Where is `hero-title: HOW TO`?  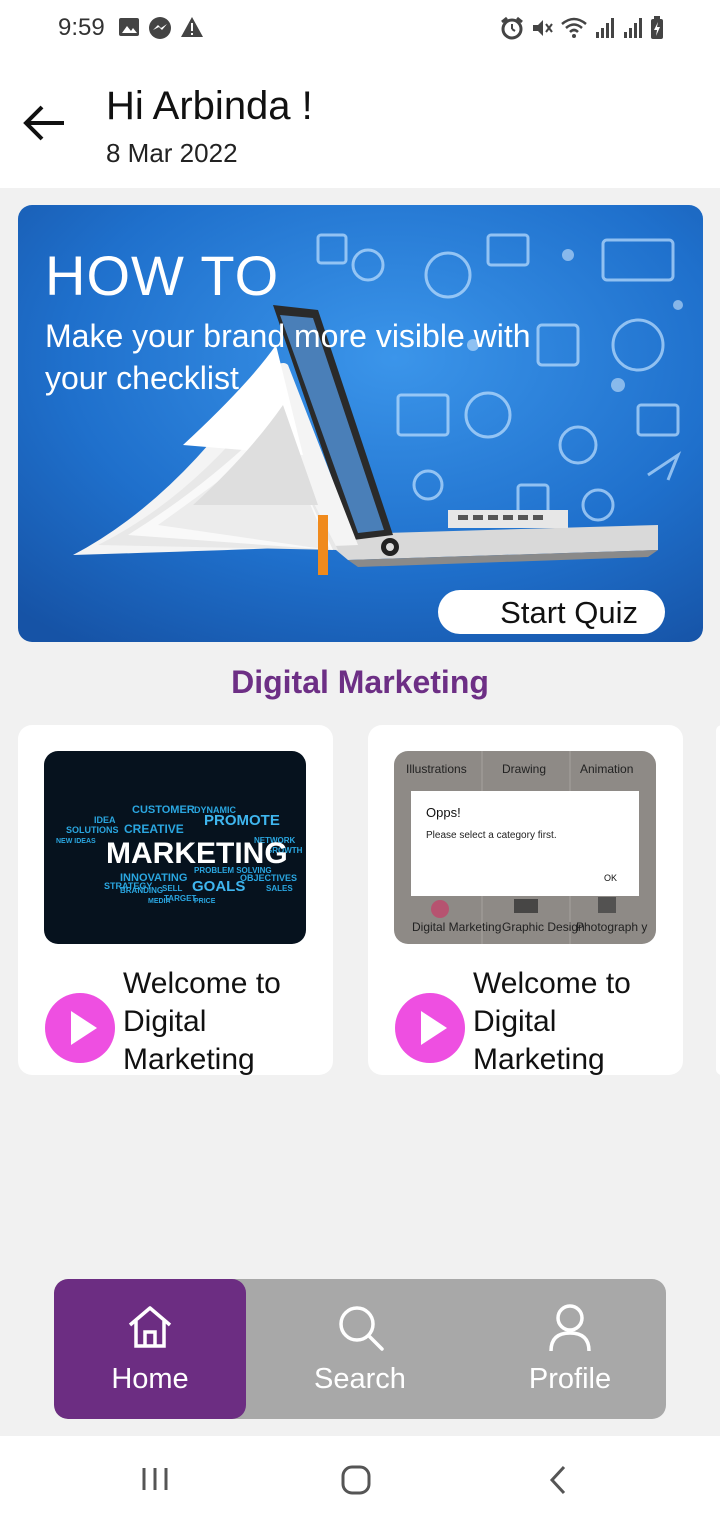
hero-title: HOW TO is located at coordinates (162, 275).